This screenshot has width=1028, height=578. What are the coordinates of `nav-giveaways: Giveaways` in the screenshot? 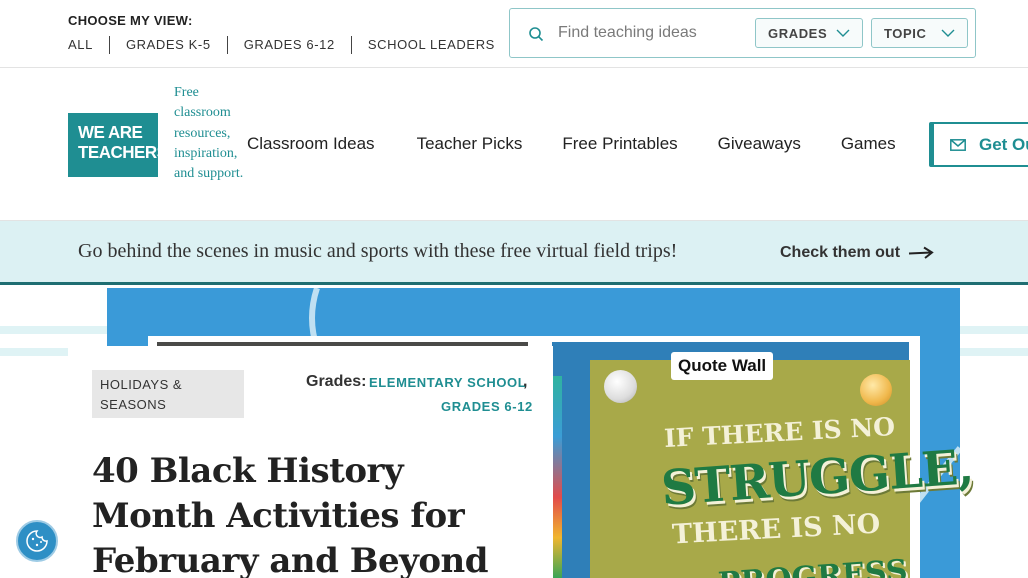 It's located at (759, 144).